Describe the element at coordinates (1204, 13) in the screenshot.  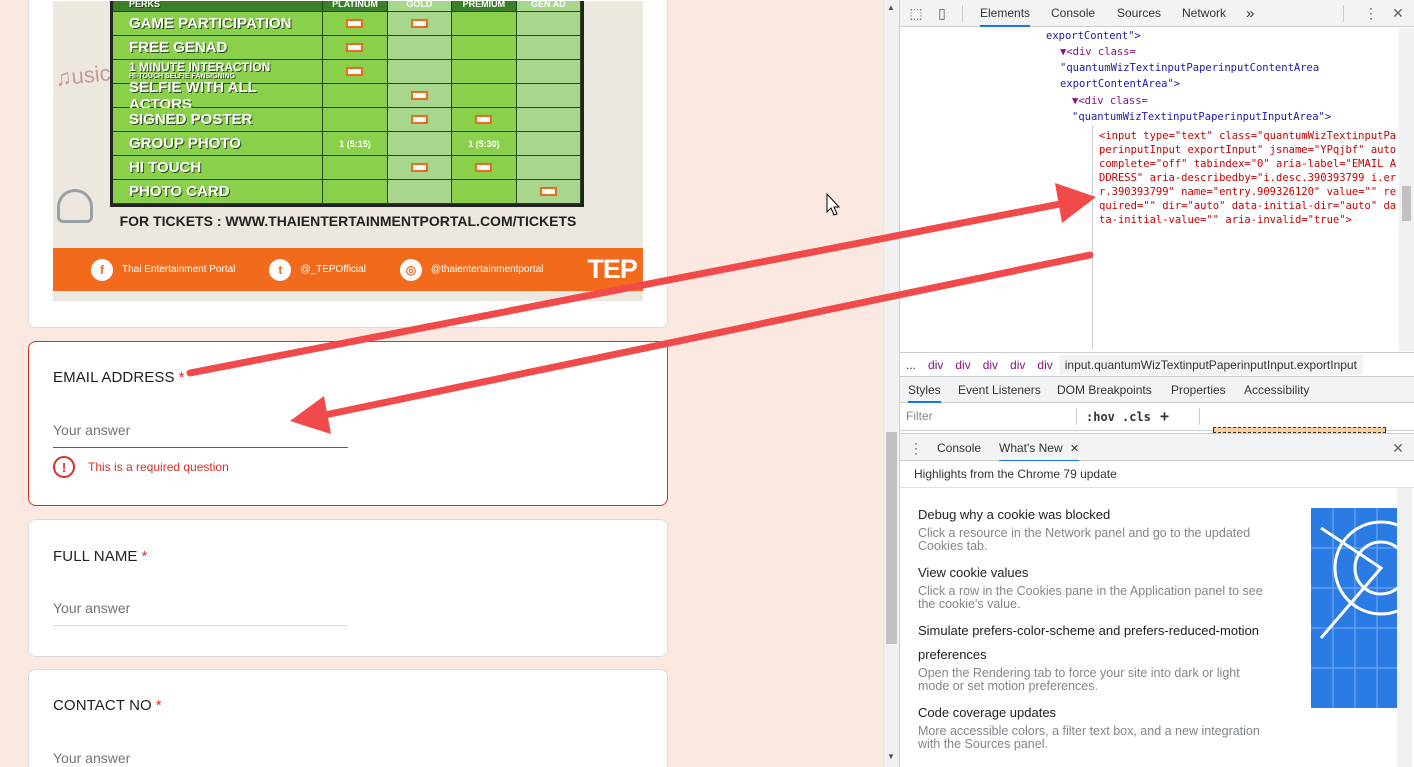
I see `tab-network: Network` at that location.